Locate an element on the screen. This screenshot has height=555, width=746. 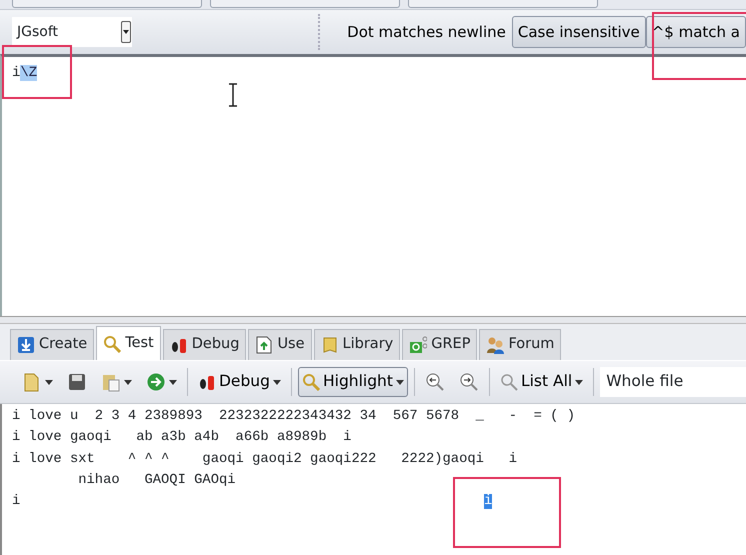
previous-match-icon is located at coordinates (434, 382).